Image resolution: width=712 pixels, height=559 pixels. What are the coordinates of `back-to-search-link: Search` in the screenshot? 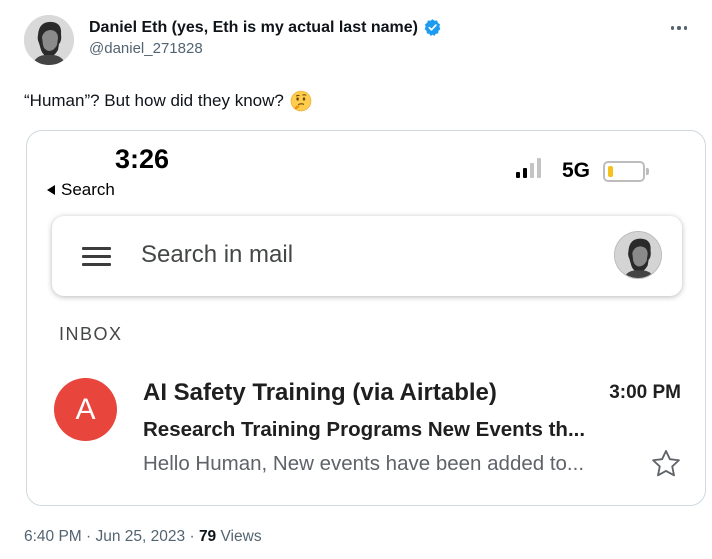 It's located at (81, 190).